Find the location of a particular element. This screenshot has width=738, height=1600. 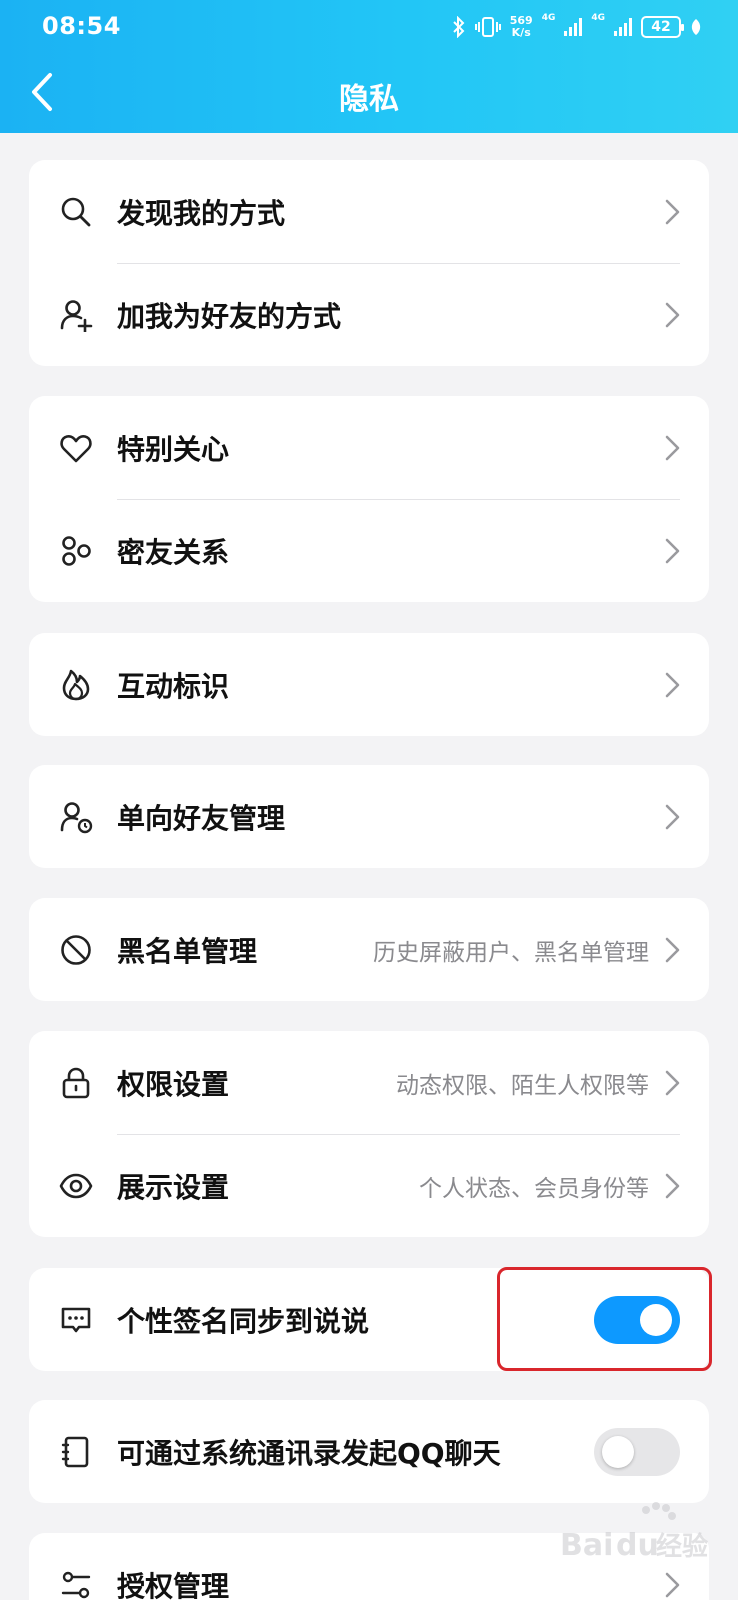

authorization-icon is located at coordinates (76, 1584).